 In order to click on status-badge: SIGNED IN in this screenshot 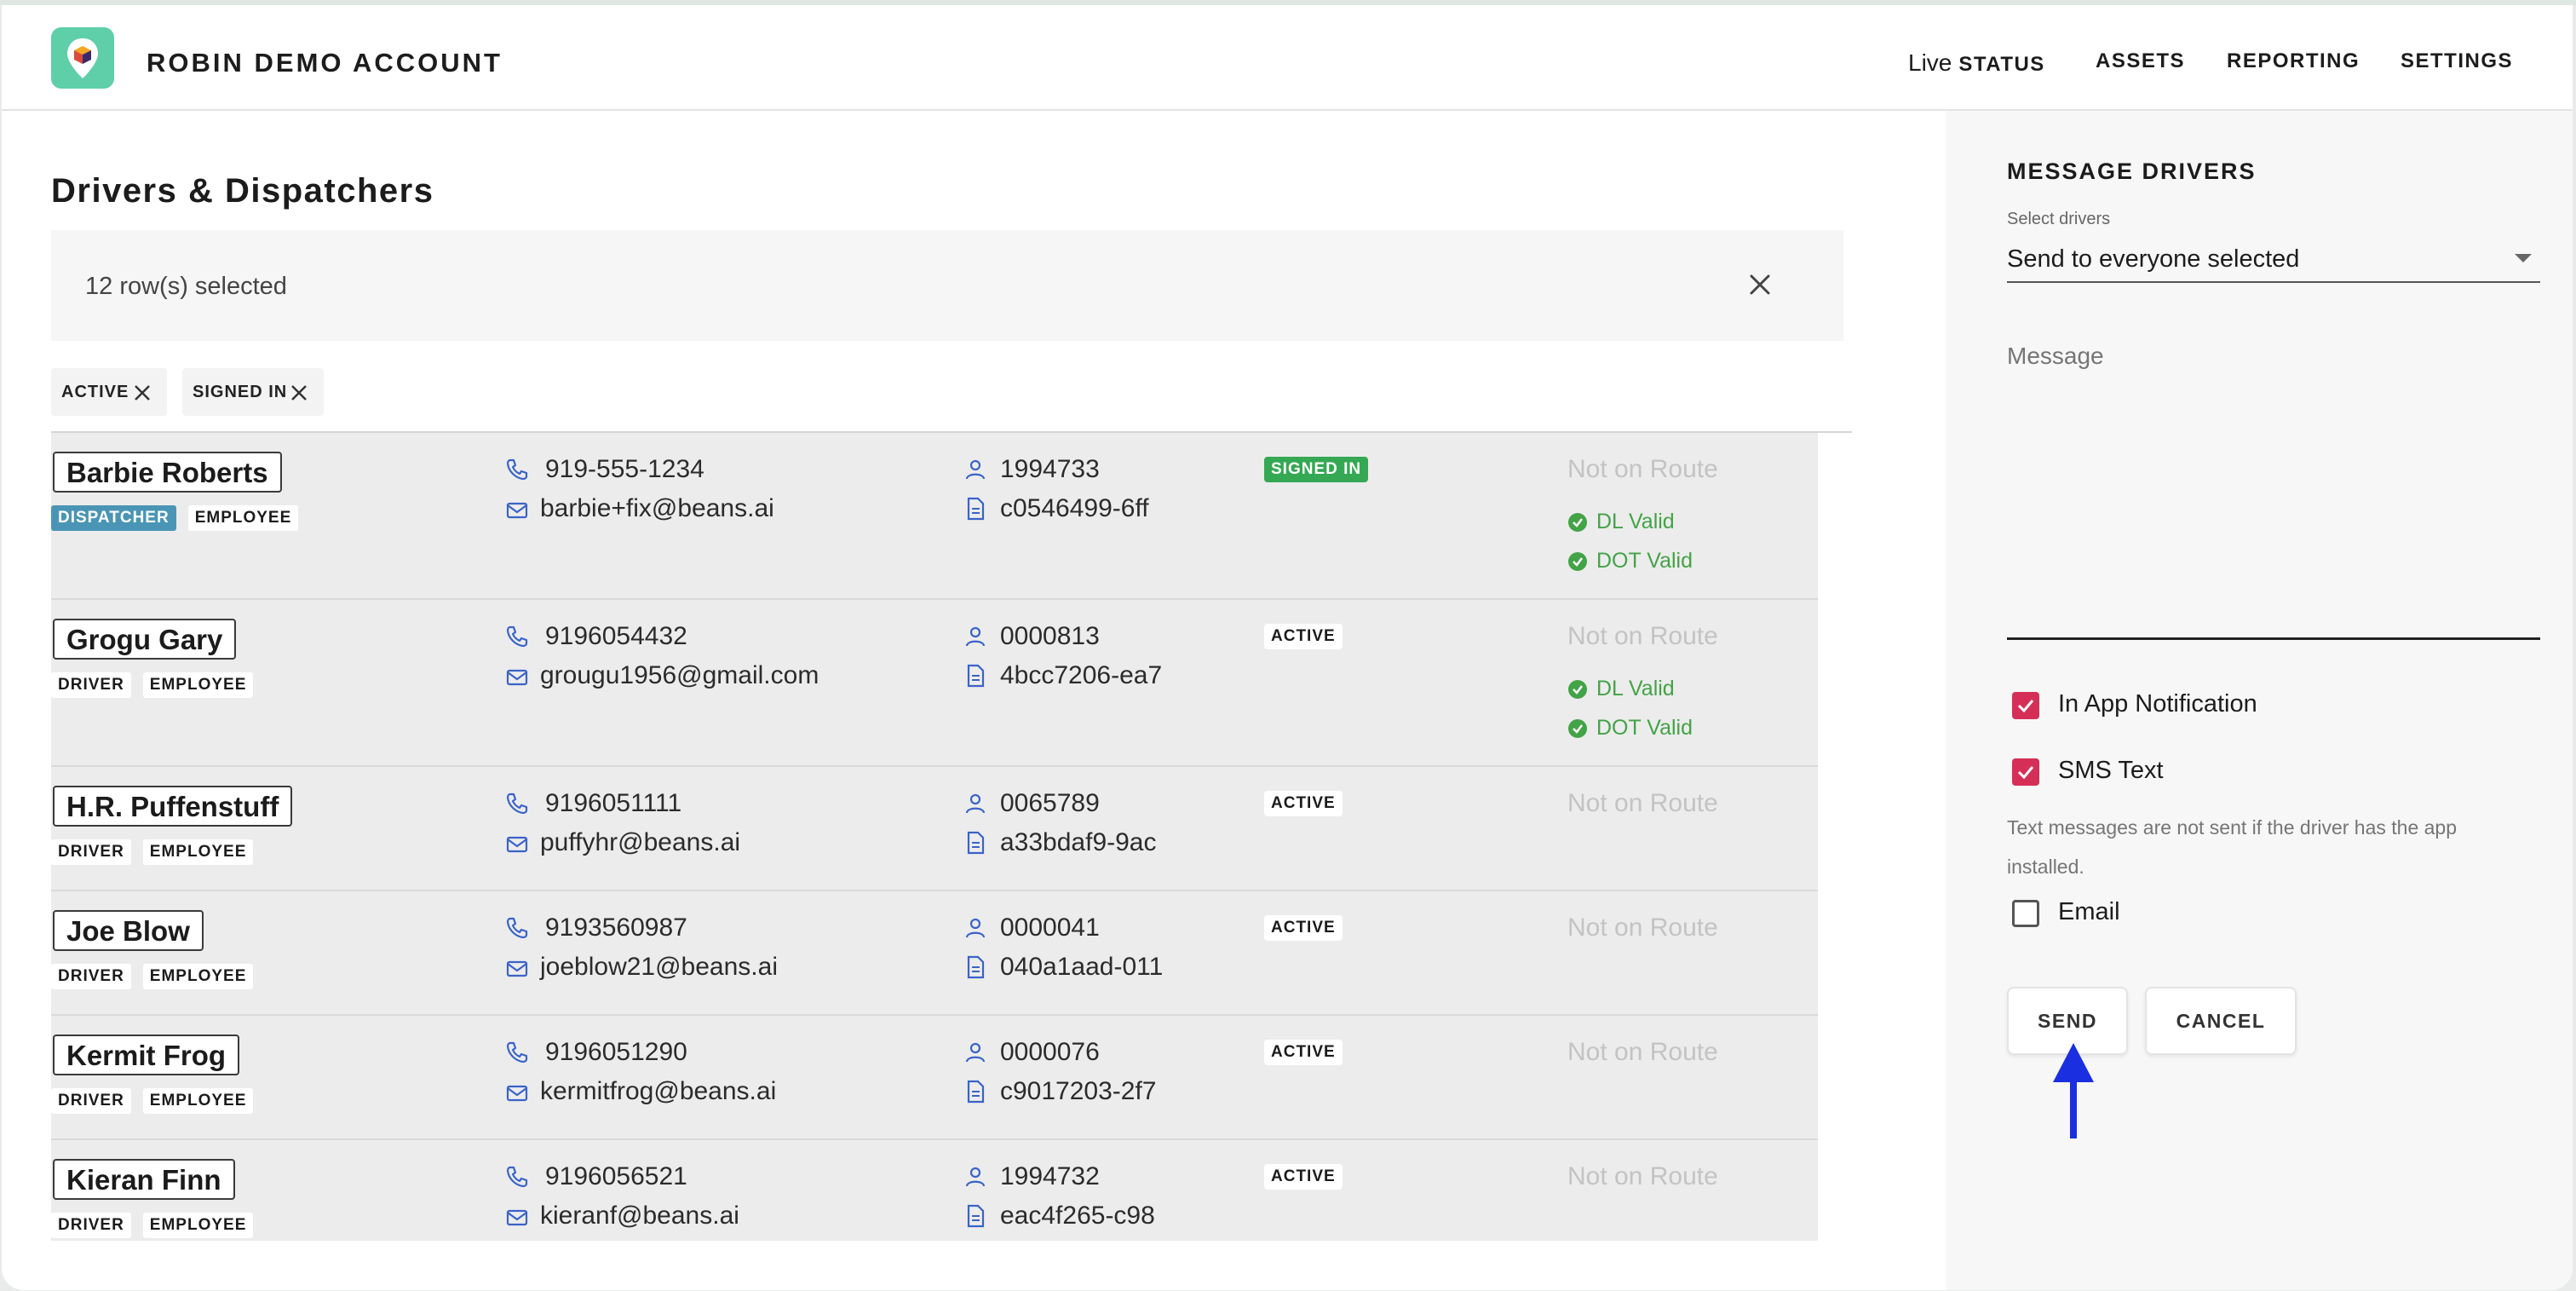, I will do `click(1316, 469)`.